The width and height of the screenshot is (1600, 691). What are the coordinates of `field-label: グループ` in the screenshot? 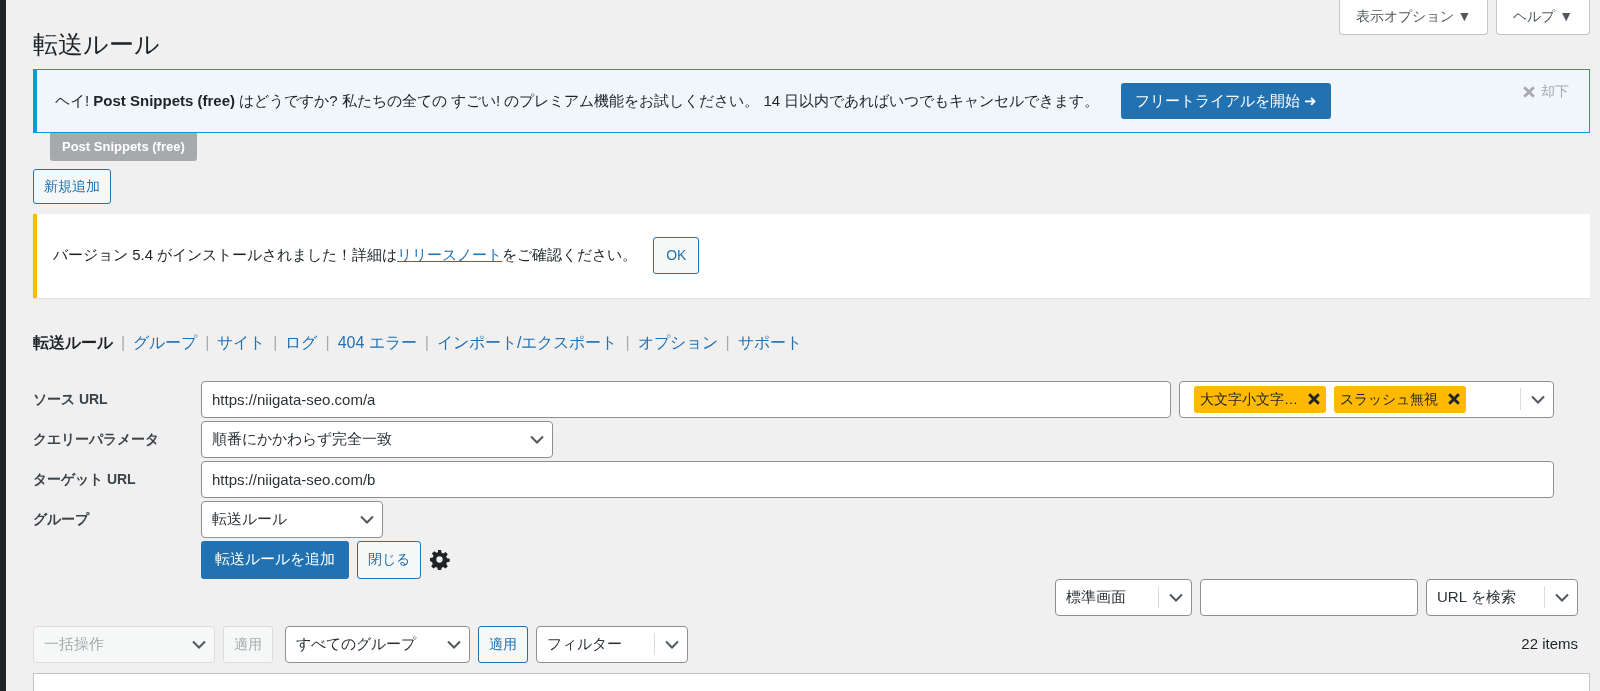 It's located at (62, 519).